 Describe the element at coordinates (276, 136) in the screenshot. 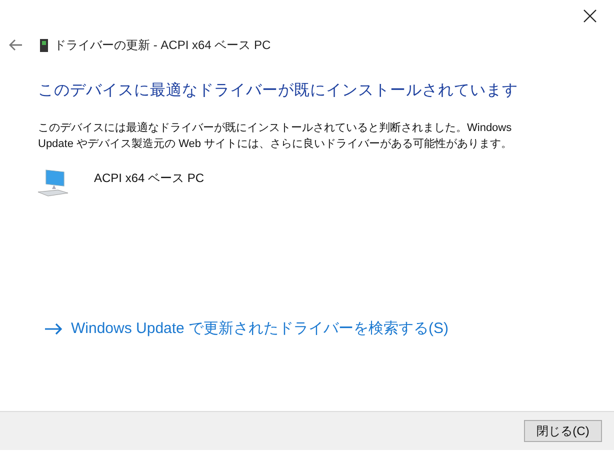

I see `message-text: このデバイスには最適なドライバーが既にインストールされていると判断されました。Windows Update やデバイス製造元の Web サイトには、さらに良いドライバーがある可能性があります。` at that location.